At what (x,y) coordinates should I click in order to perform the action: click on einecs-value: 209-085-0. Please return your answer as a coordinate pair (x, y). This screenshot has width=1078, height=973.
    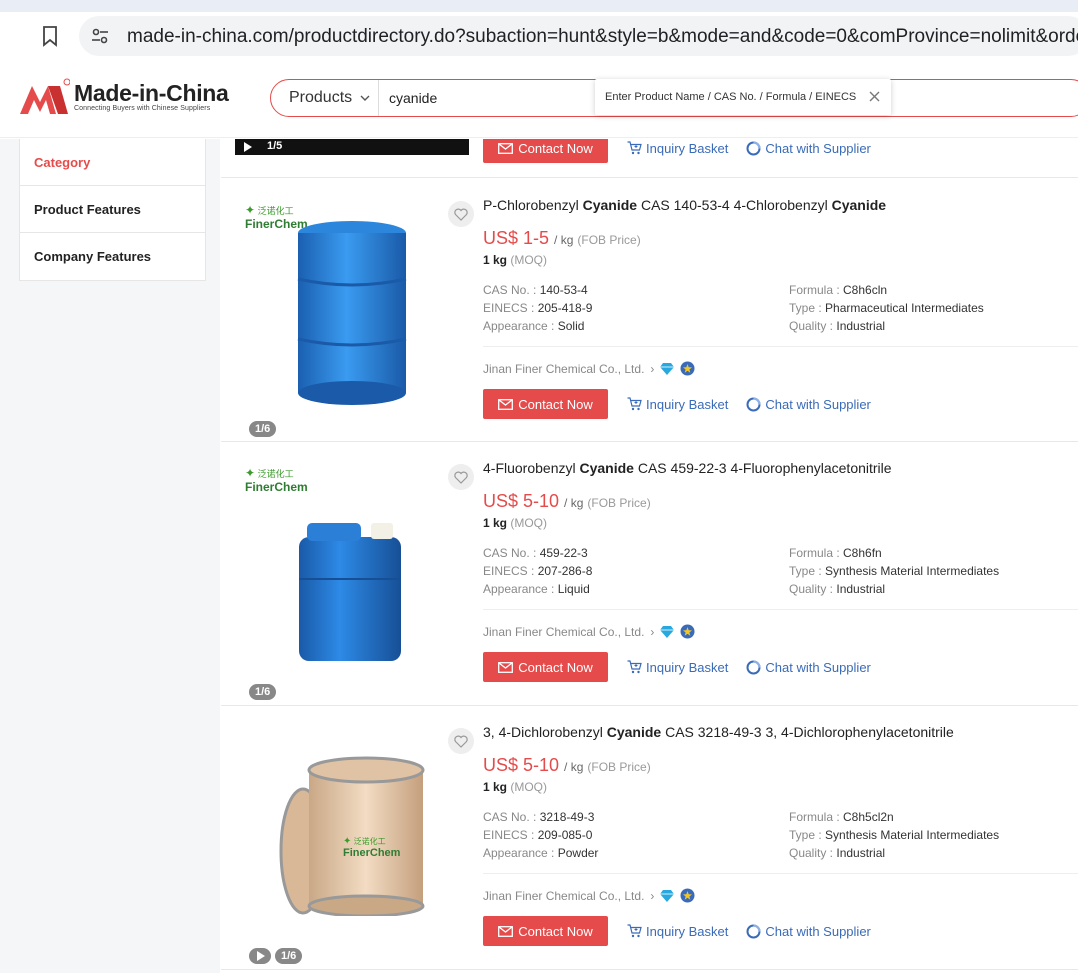
    Looking at the image, I should click on (565, 835).